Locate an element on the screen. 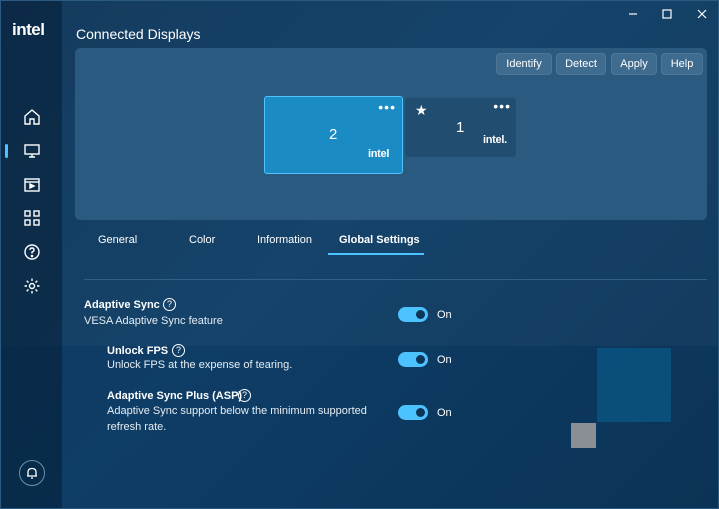 This screenshot has width=719, height=509. active-nav-indicator is located at coordinates (6, 151).